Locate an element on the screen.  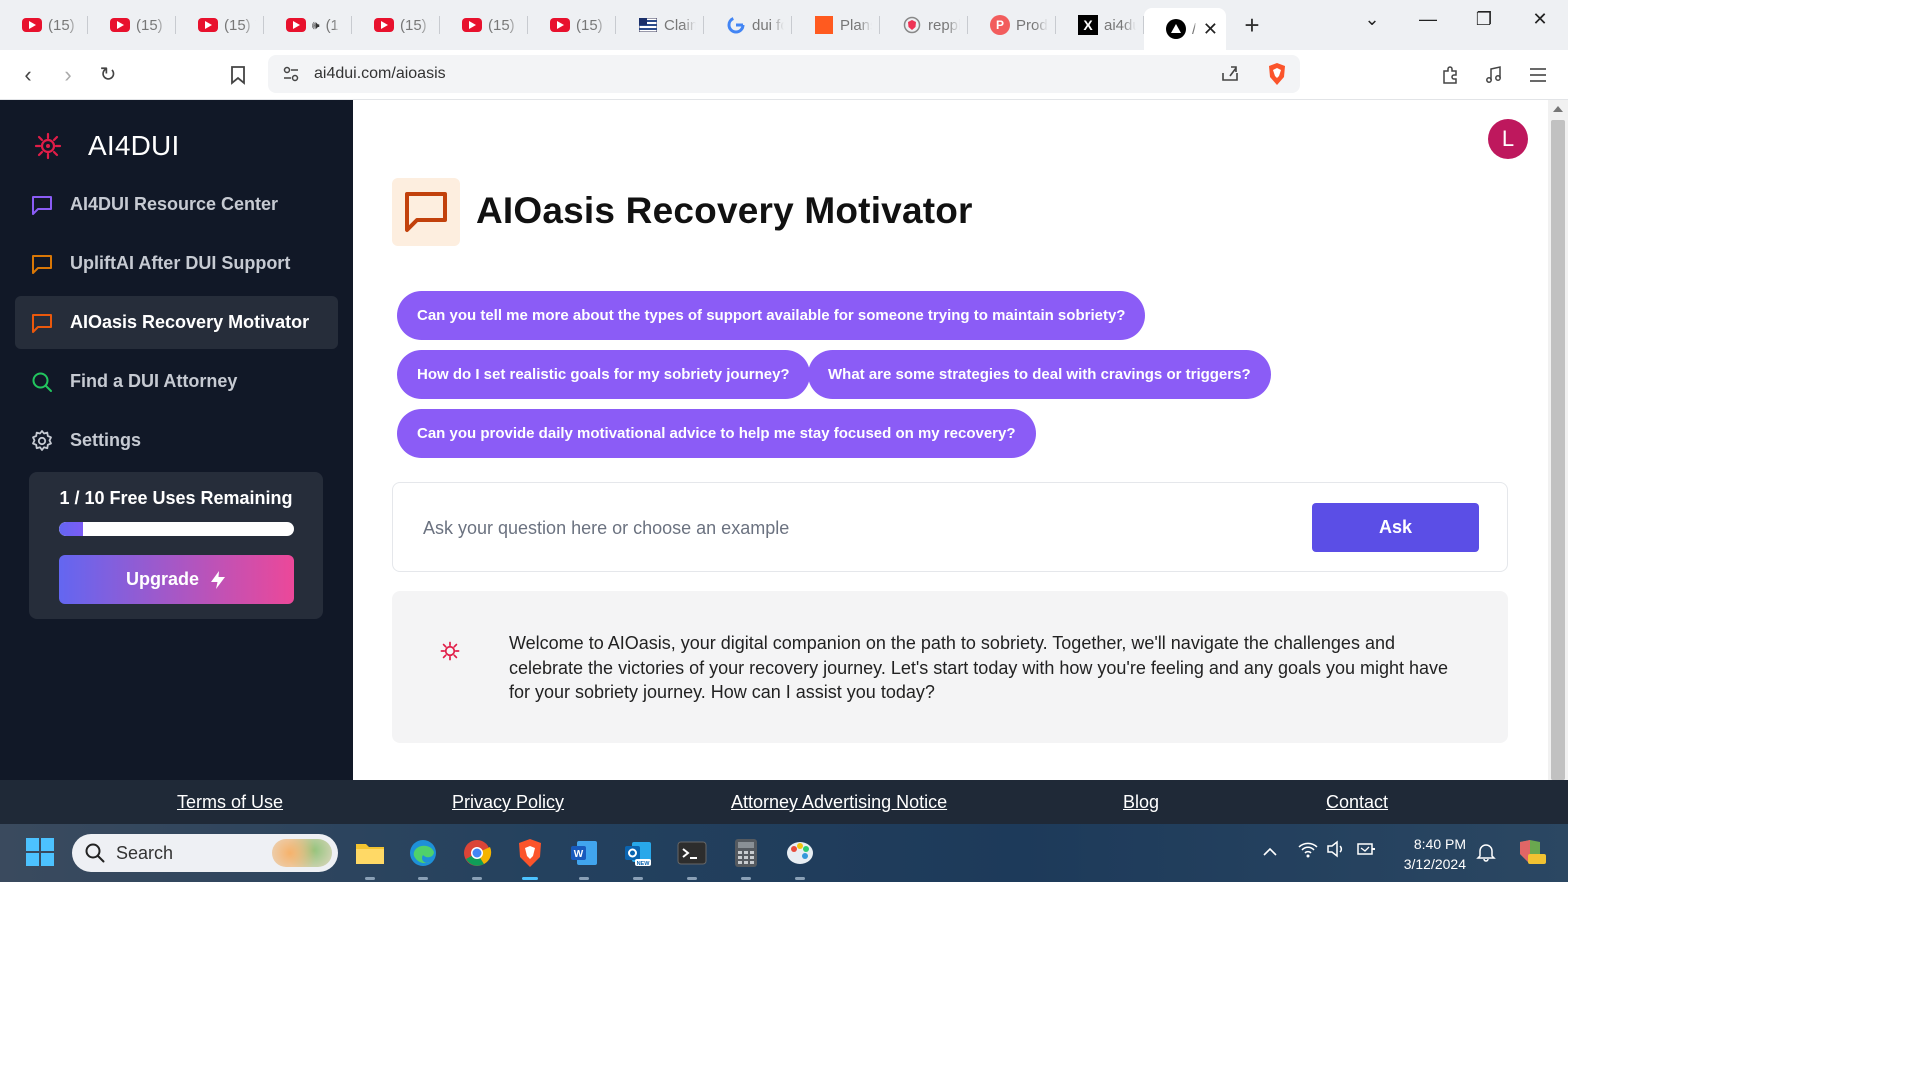
ask-button: Ask is located at coordinates (1395, 527).